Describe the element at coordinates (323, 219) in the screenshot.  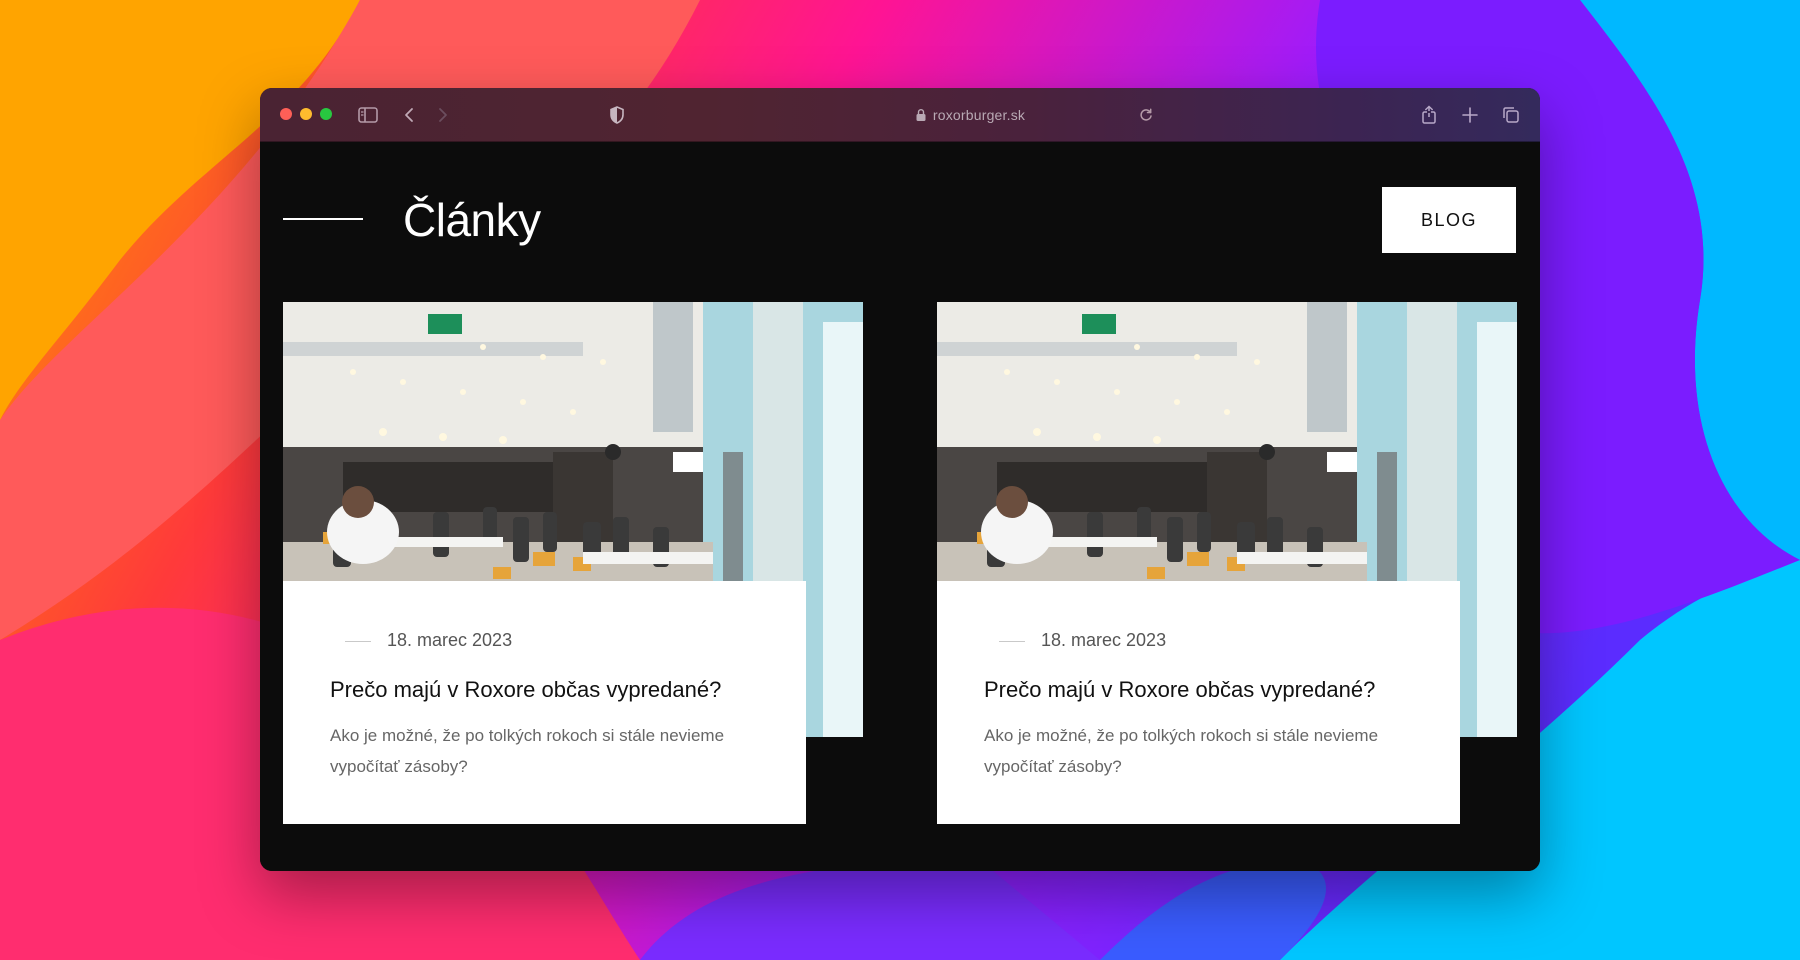
I see `title-decoration-line` at that location.